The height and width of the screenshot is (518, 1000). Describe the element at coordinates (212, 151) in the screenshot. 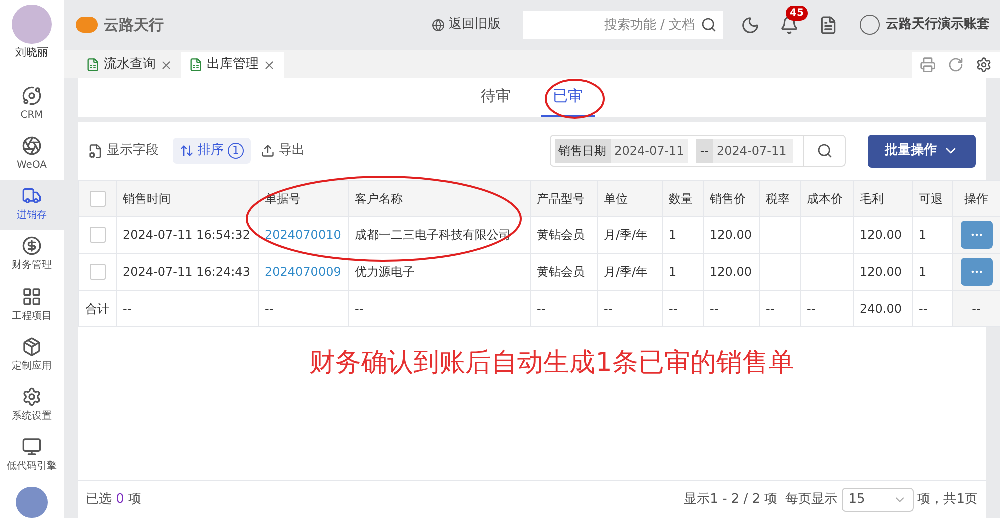

I see `sort-button: 排序 1` at that location.